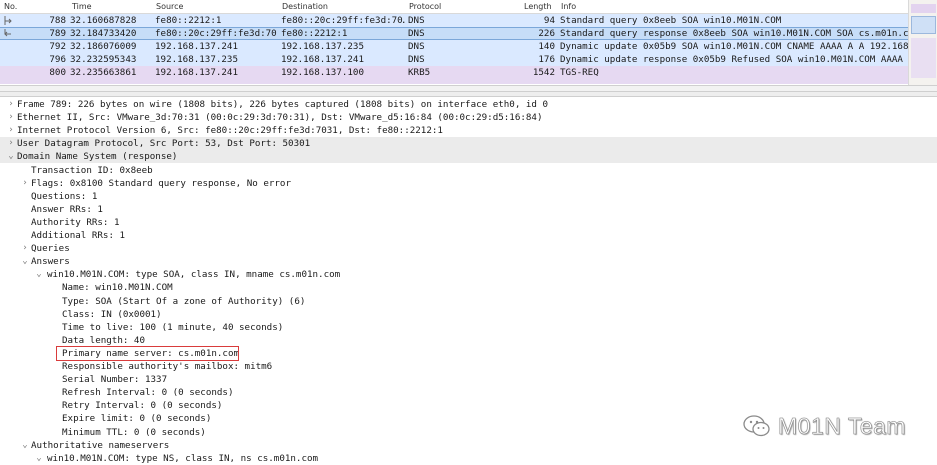 The image size is (937, 465). I want to click on tree-row: Transaction ID: 0x8eeb, so click(468, 170).